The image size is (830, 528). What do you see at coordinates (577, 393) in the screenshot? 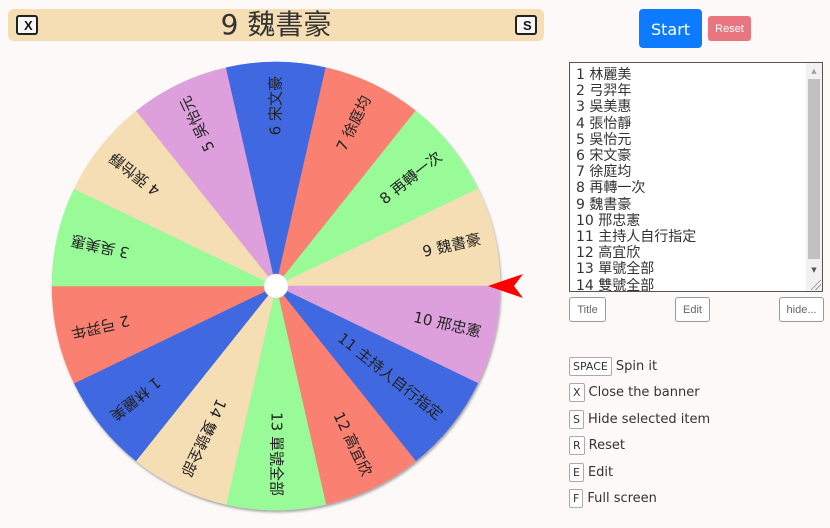
I see `shortcut-key: X` at bounding box center [577, 393].